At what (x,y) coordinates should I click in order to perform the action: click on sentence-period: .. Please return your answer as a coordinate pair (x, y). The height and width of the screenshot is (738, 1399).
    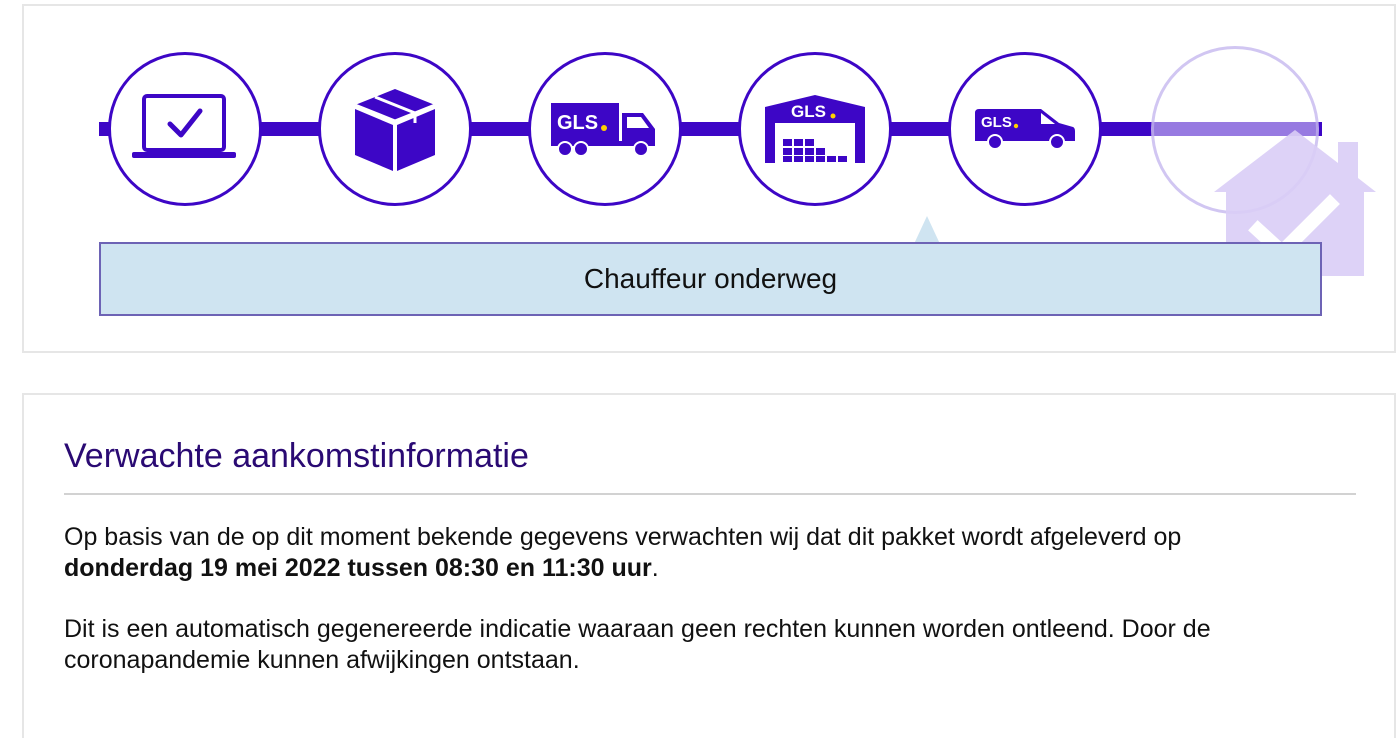
    Looking at the image, I should click on (655, 568).